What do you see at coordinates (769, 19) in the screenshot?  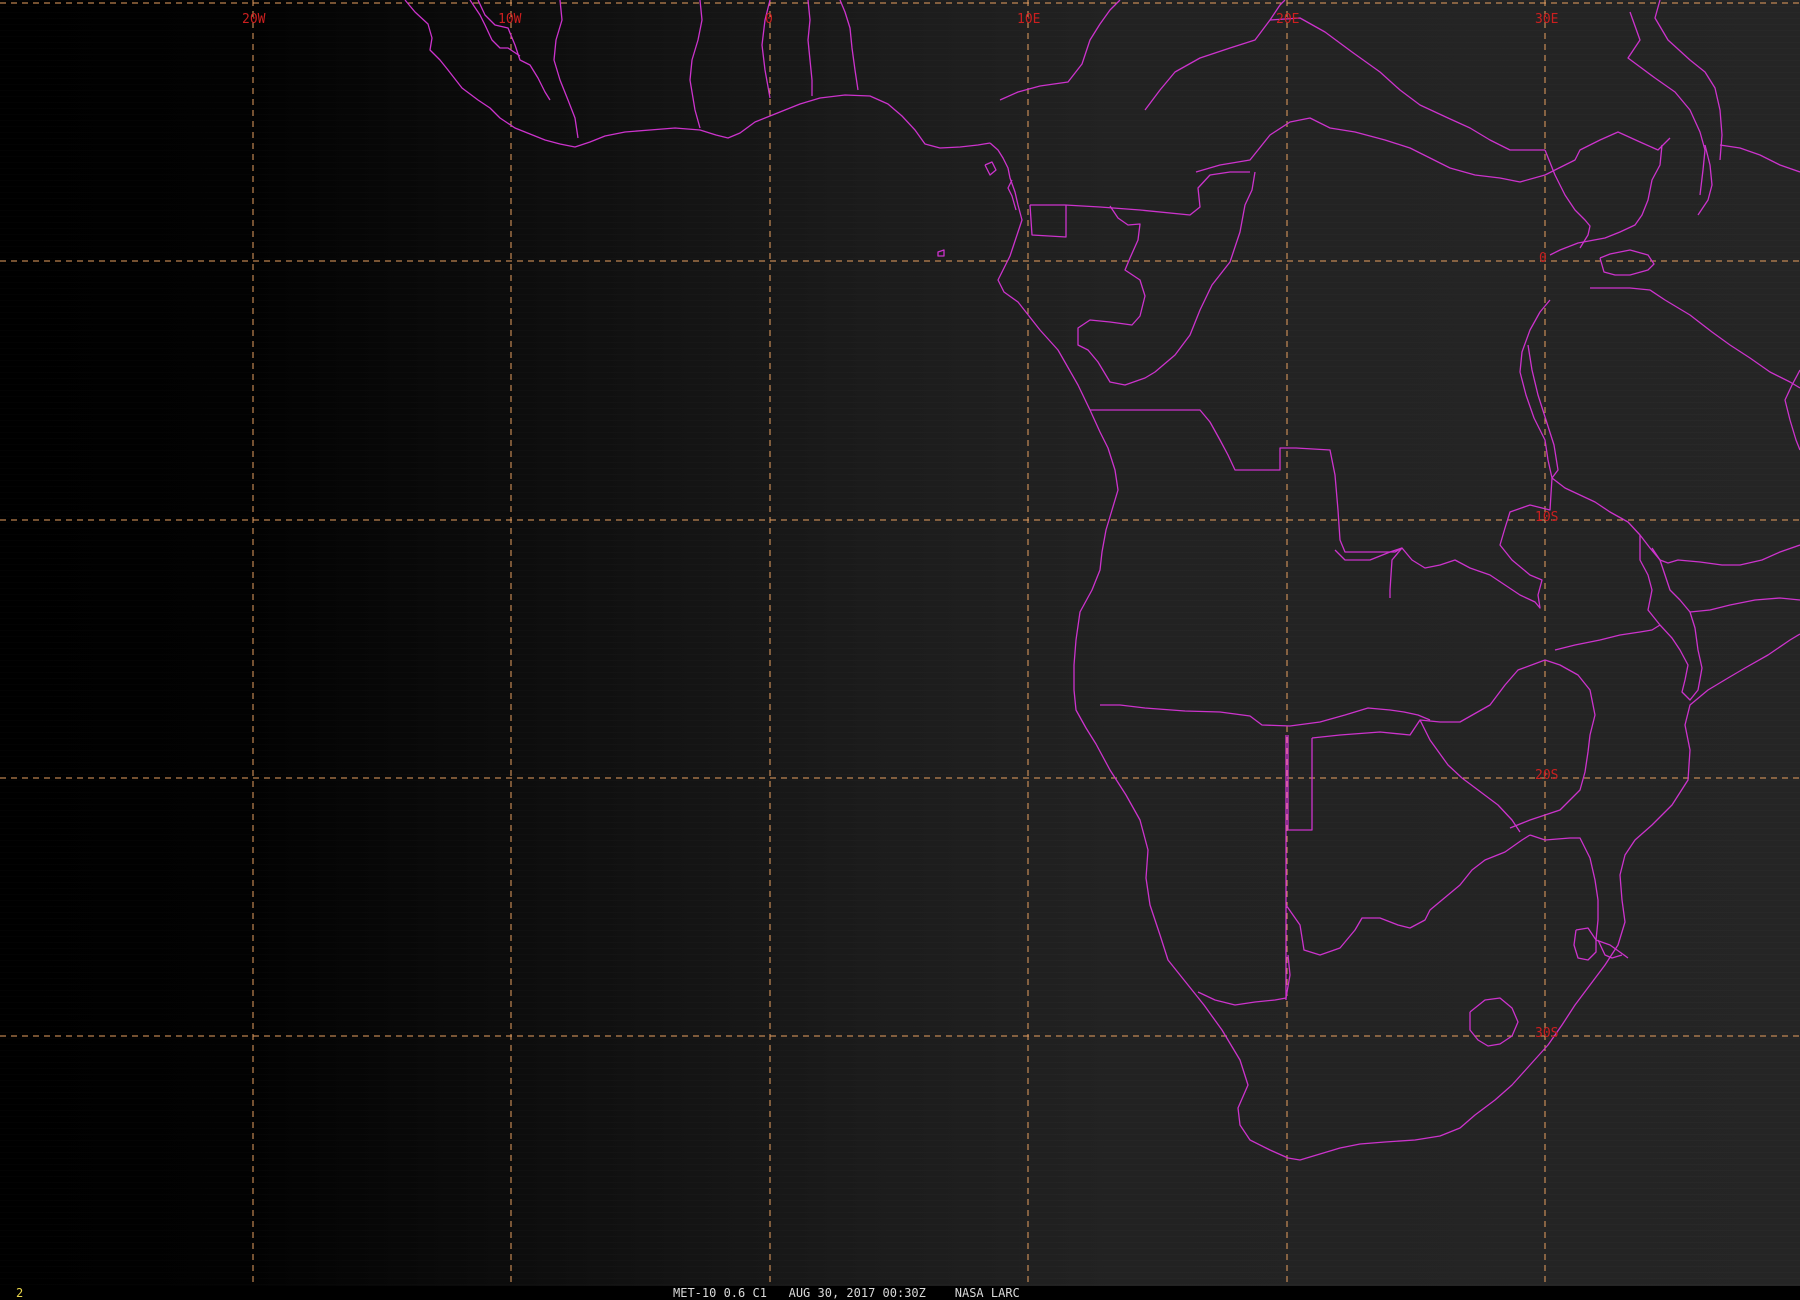 I see `lon-label-0: 0` at bounding box center [769, 19].